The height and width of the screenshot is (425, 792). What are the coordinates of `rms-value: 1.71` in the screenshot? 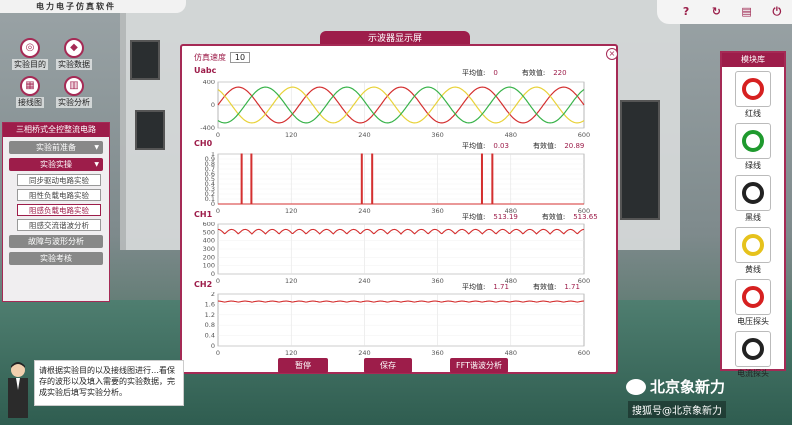 It's located at (572, 287).